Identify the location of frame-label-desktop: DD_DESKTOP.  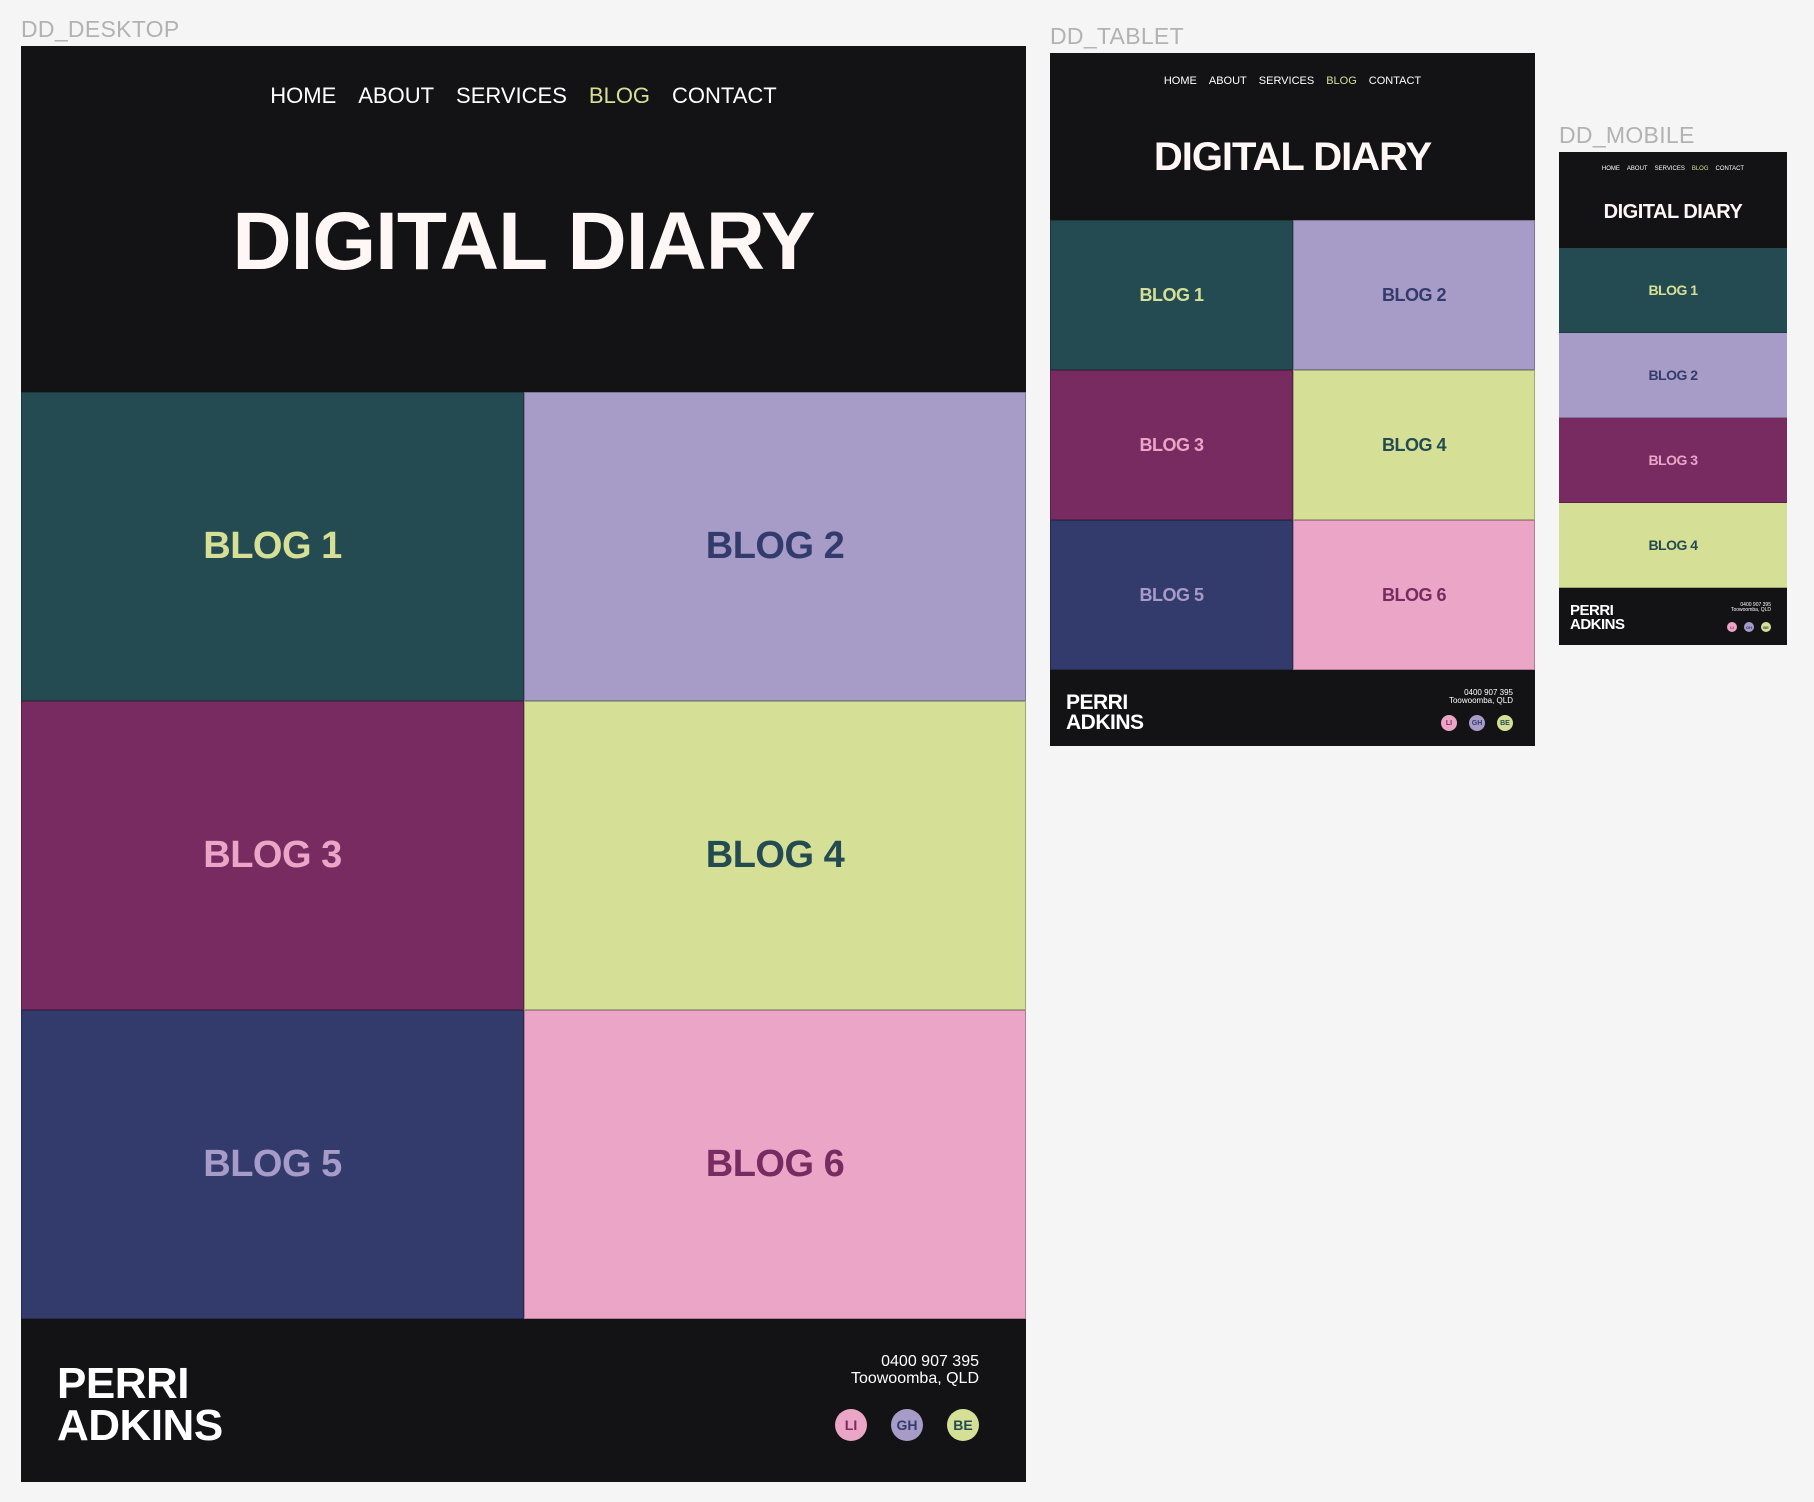
(100, 29).